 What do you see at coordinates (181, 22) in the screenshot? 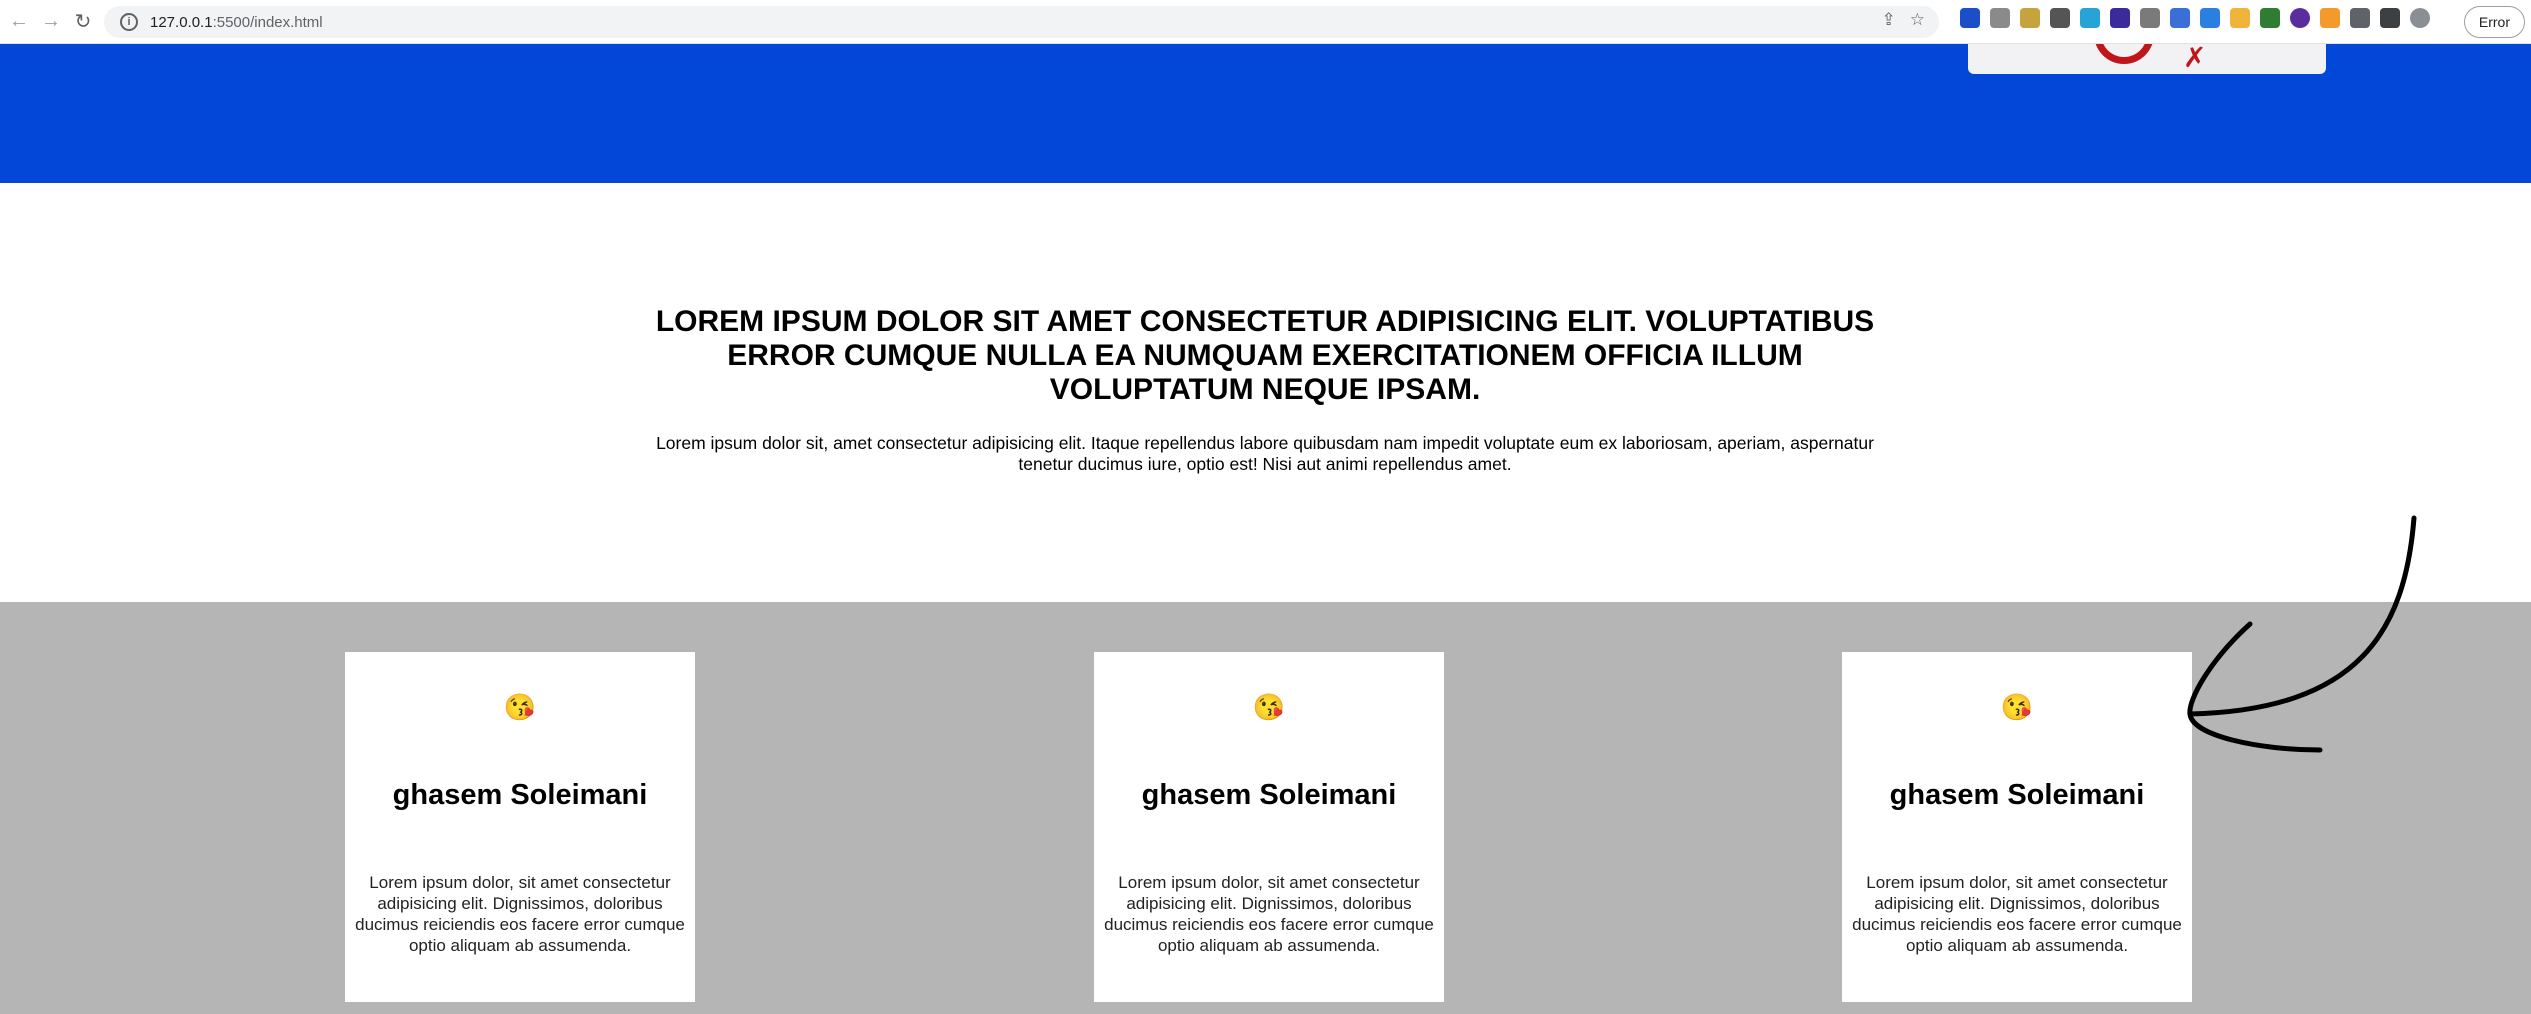
I see `url-host: 127.0.0.1` at bounding box center [181, 22].